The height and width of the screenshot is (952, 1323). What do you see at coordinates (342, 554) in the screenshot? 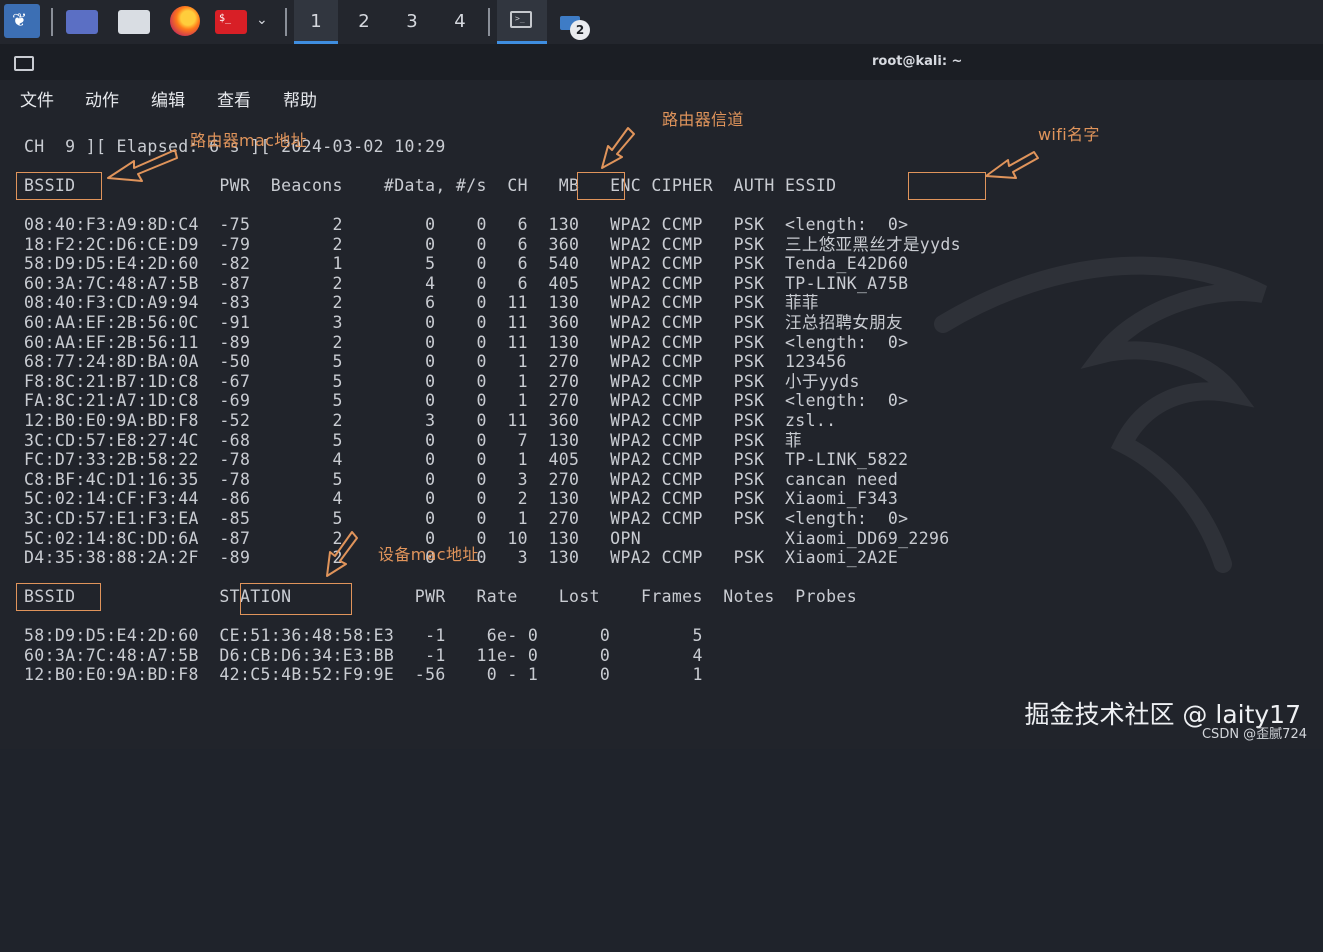
I see `arrow-device-mac` at bounding box center [342, 554].